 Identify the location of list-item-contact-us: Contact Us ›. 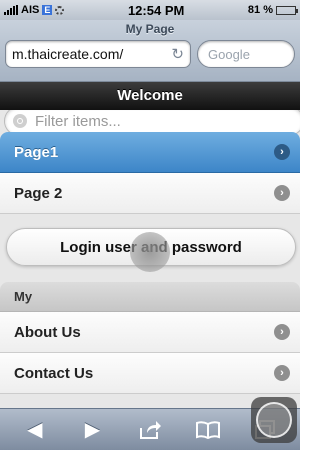
(150, 373).